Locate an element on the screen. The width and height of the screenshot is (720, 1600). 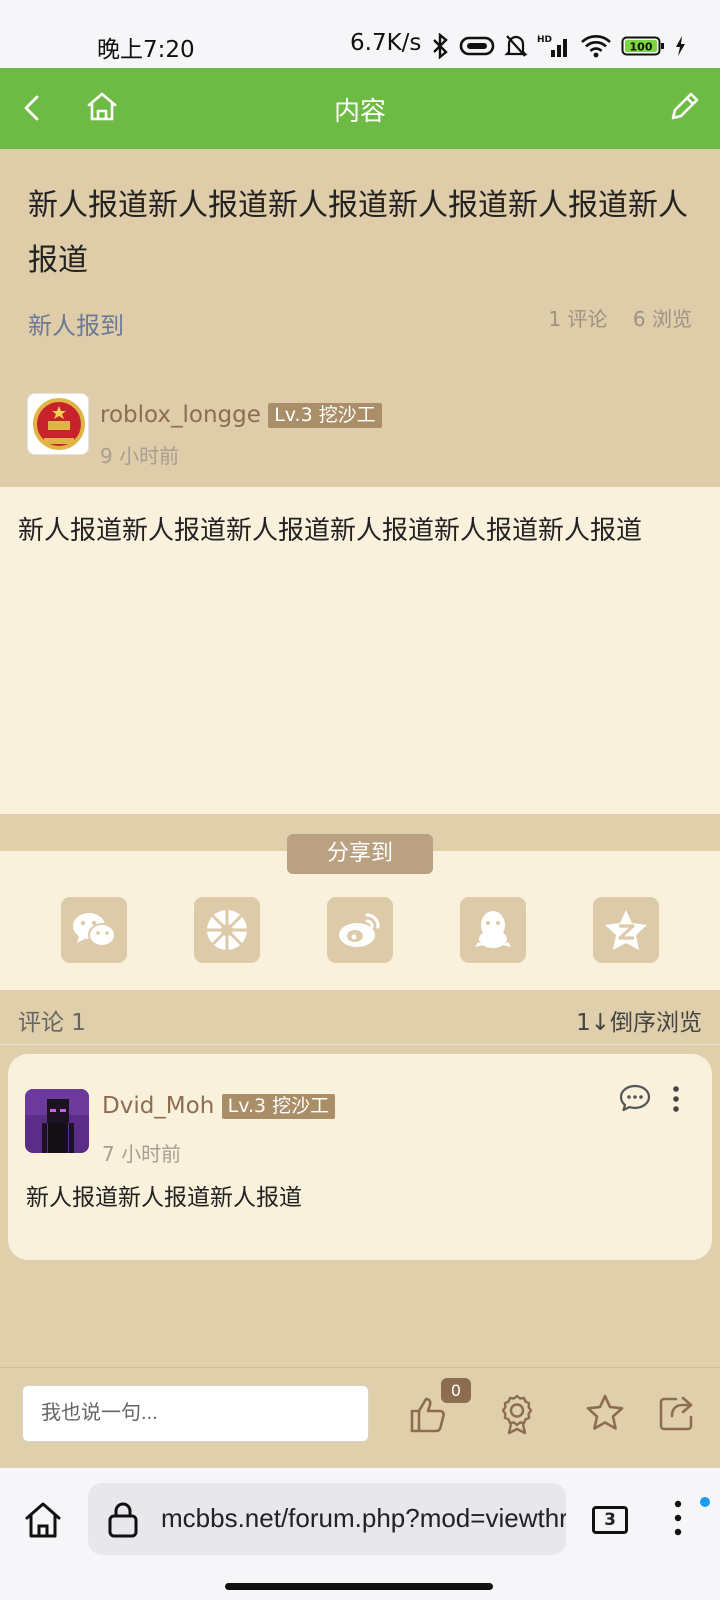
url-text: mcbbs.net/forum.php?mod=viewthread is located at coordinates (363, 1518).